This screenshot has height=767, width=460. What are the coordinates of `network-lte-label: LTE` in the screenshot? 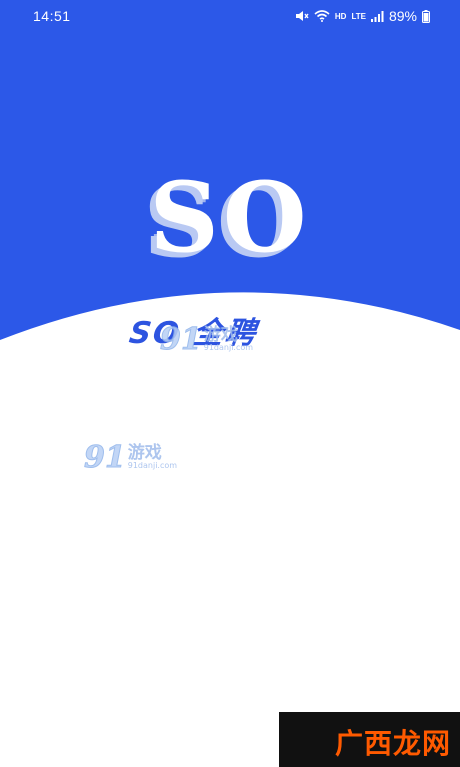 It's located at (358, 16).